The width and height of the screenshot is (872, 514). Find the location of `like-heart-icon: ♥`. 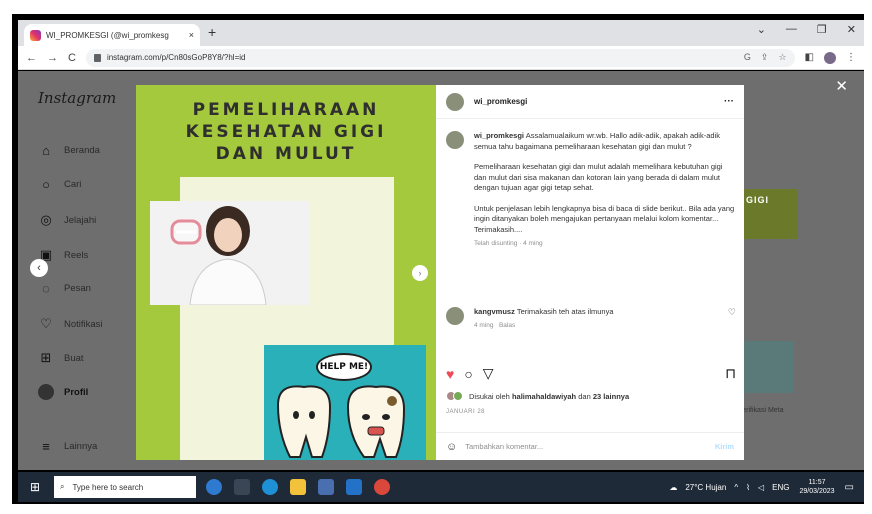

like-heart-icon: ♥ is located at coordinates (450, 374).